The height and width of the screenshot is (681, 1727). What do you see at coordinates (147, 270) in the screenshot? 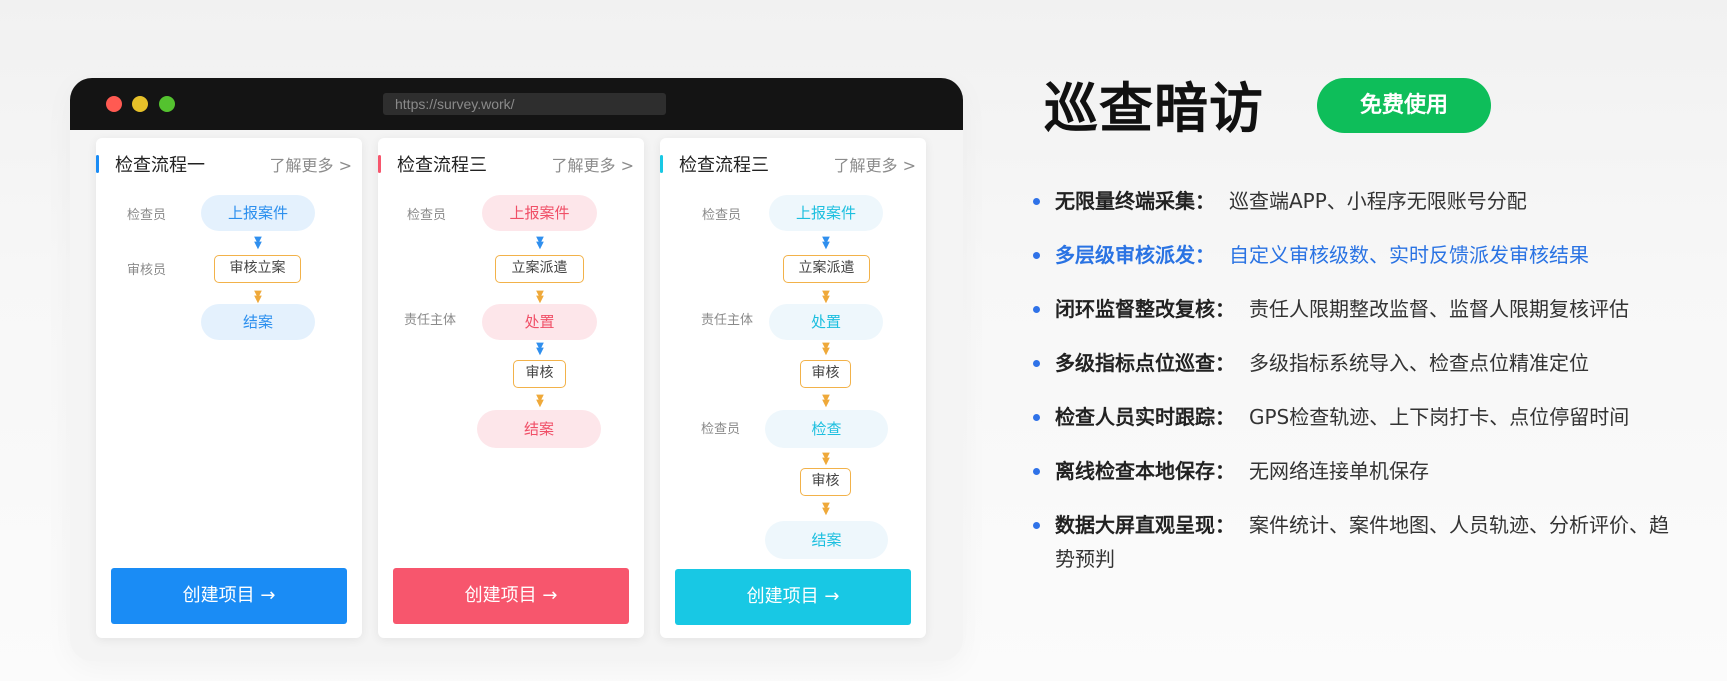
I see `role-label: 审核员` at bounding box center [147, 270].